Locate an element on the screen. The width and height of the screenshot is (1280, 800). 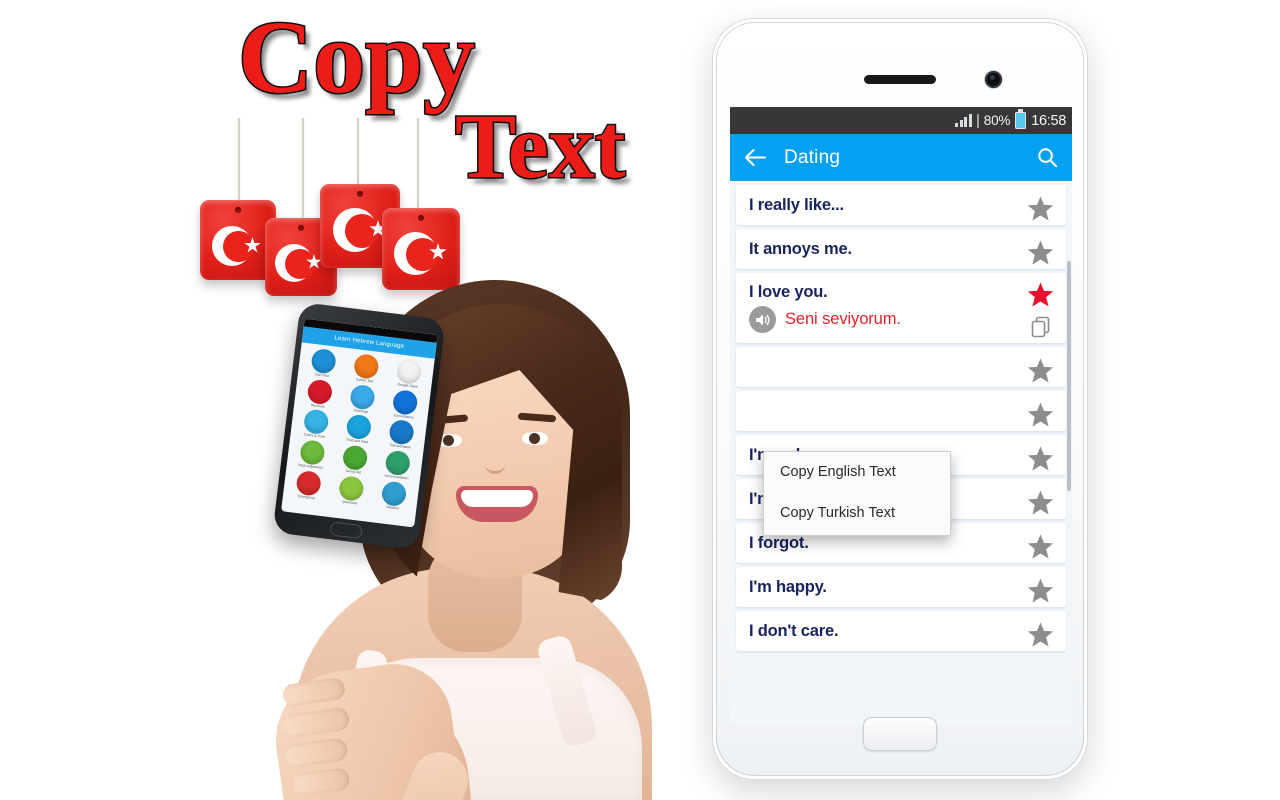
speaker-icon is located at coordinates (762, 319).